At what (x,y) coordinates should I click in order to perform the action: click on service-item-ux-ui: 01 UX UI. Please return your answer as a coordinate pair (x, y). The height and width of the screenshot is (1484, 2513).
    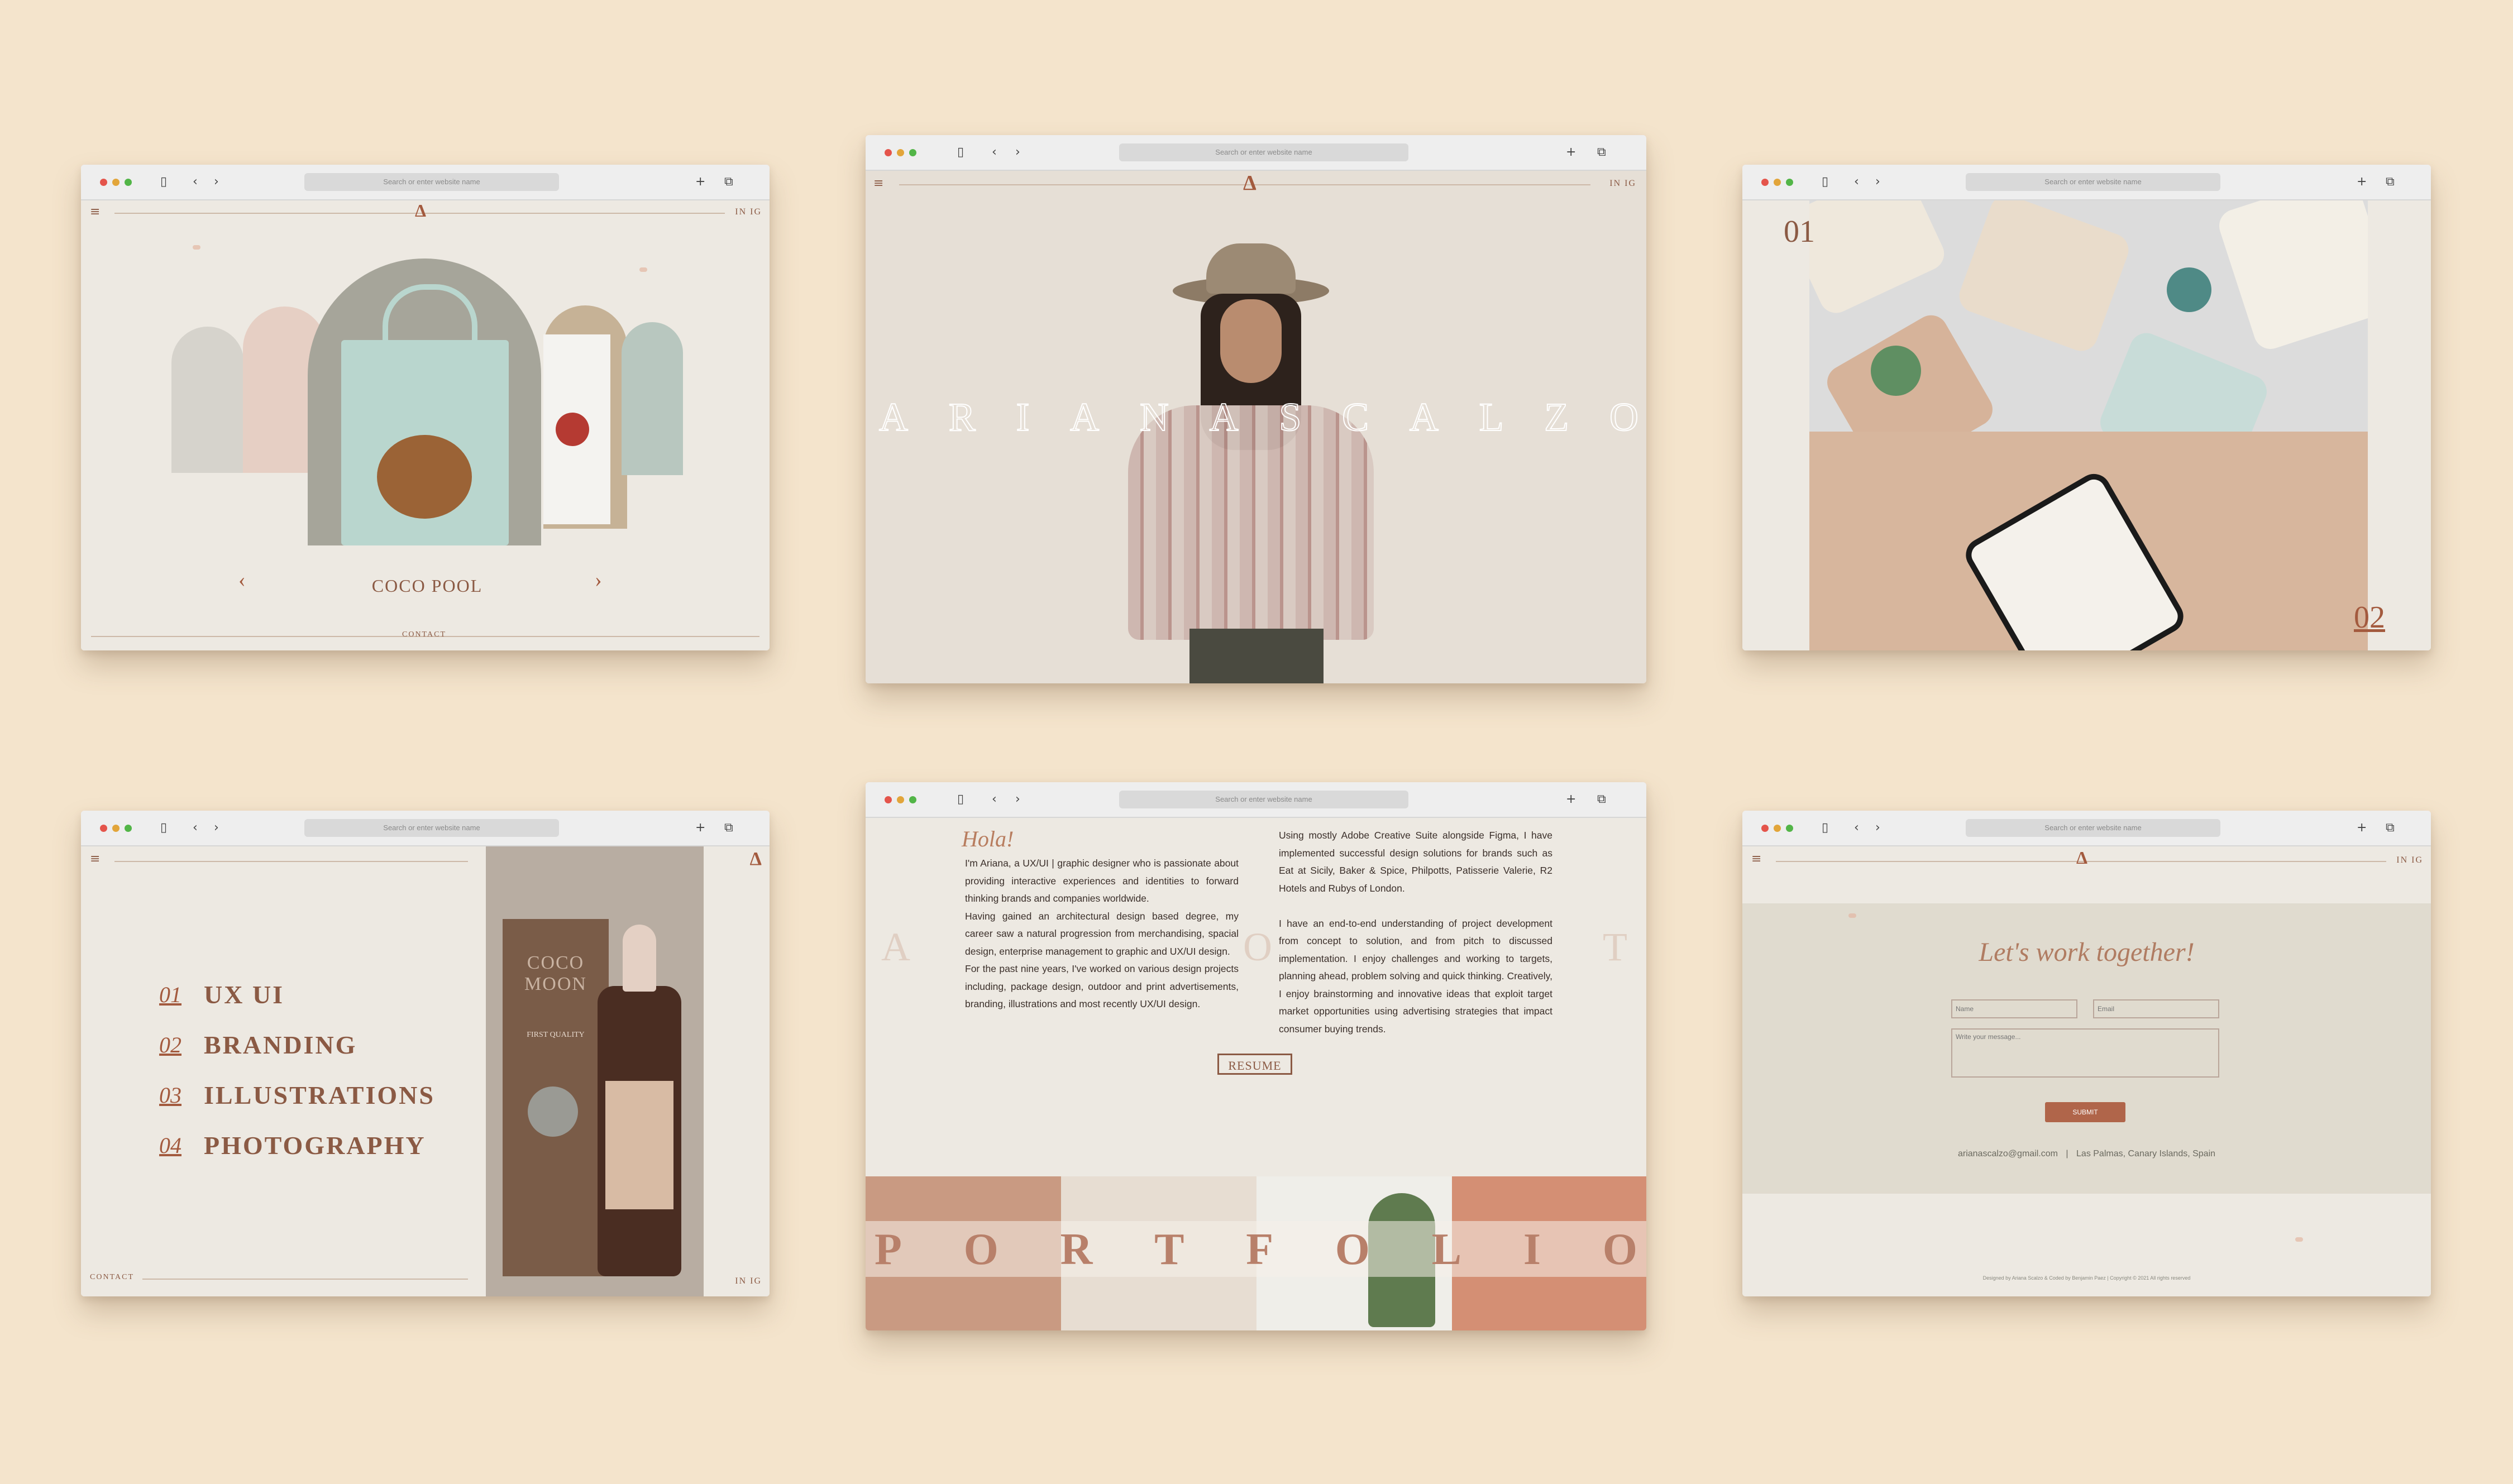
    Looking at the image, I should click on (297, 994).